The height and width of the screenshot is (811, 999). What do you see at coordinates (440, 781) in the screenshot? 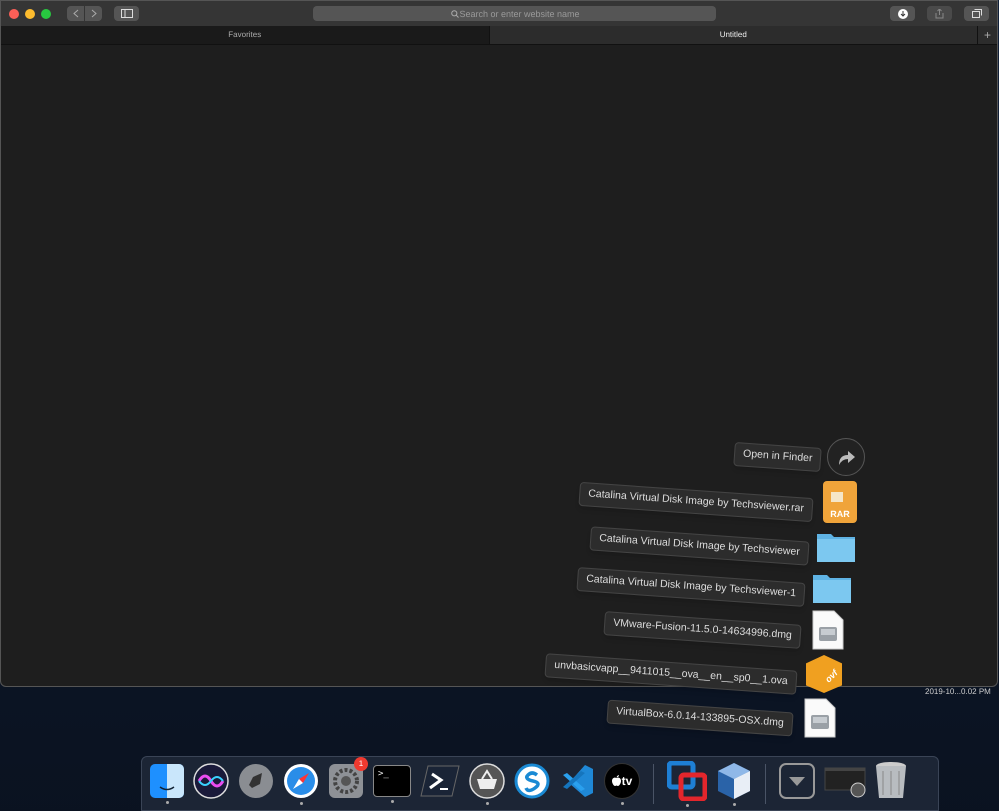
I see `prompt-icon` at bounding box center [440, 781].